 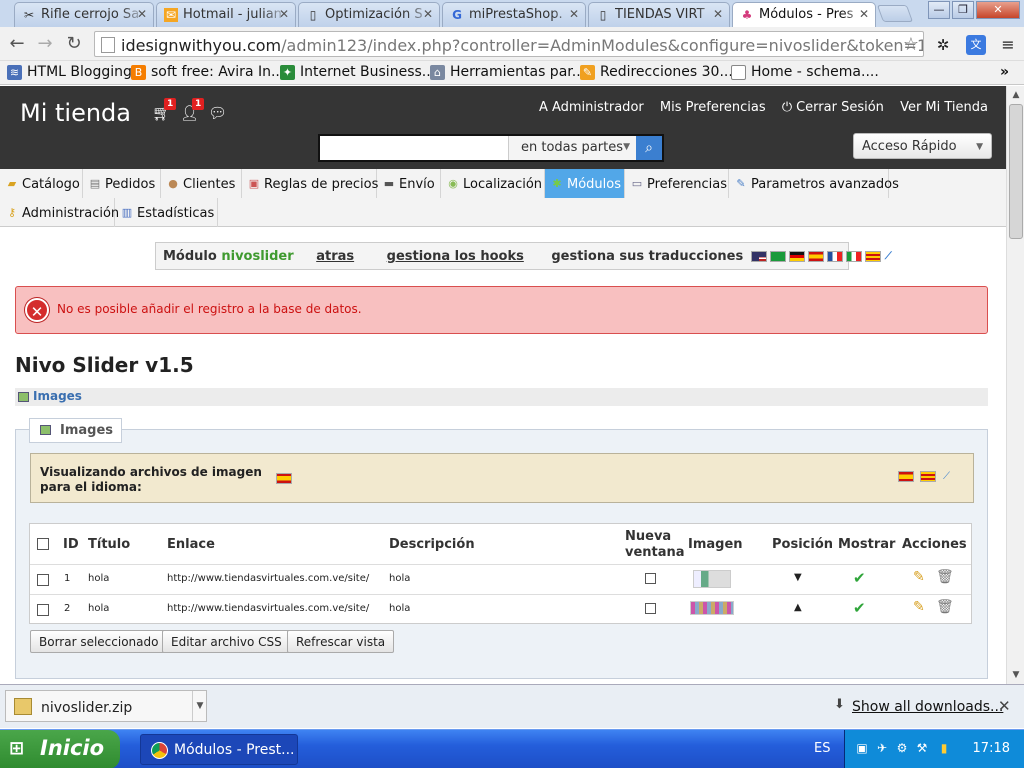 What do you see at coordinates (455, 256) in the screenshot?
I see `hooks-link: gestiona los hooks` at bounding box center [455, 256].